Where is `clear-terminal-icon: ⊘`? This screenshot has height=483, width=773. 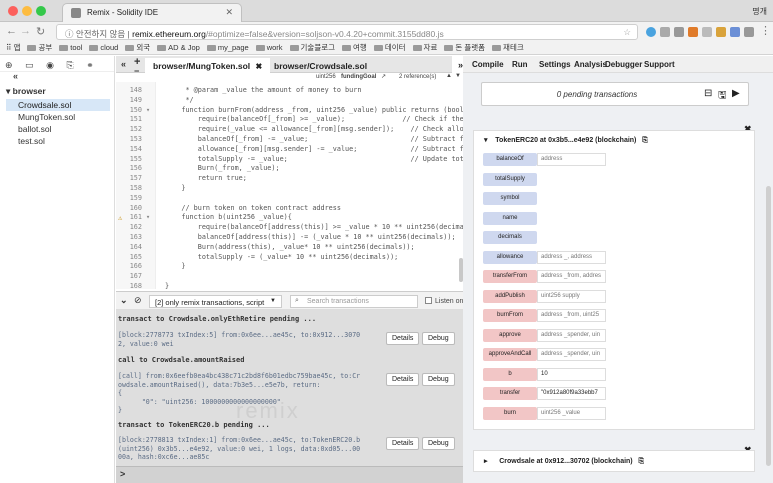 clear-terminal-icon: ⊘ is located at coordinates (138, 300).